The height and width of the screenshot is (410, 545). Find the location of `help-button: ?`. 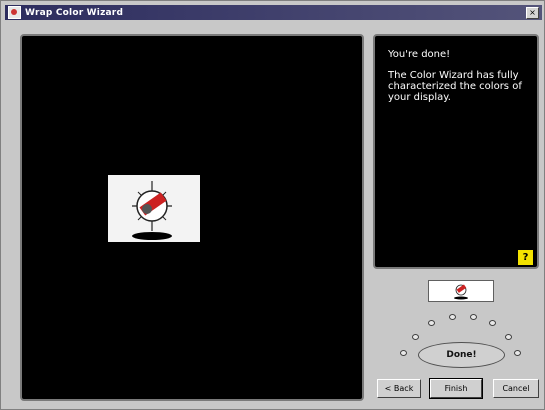

help-button: ? is located at coordinates (525, 257).